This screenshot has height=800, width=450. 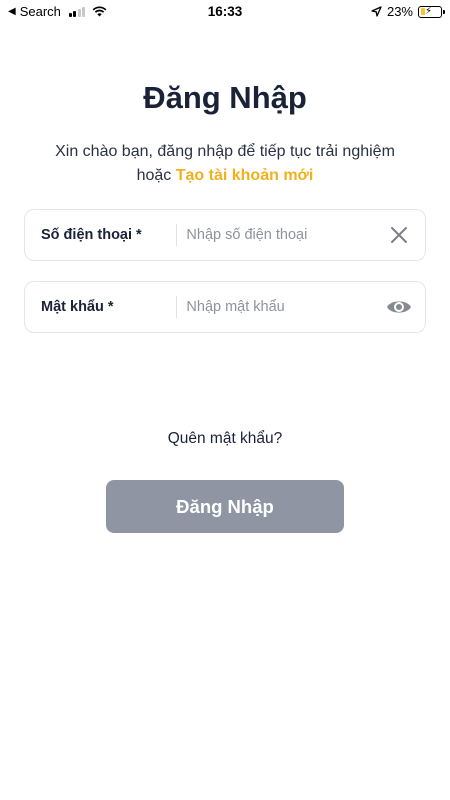 What do you see at coordinates (225, 12) in the screenshot?
I see `status-bar: ◀ Search 16:33 23% ⚡` at bounding box center [225, 12].